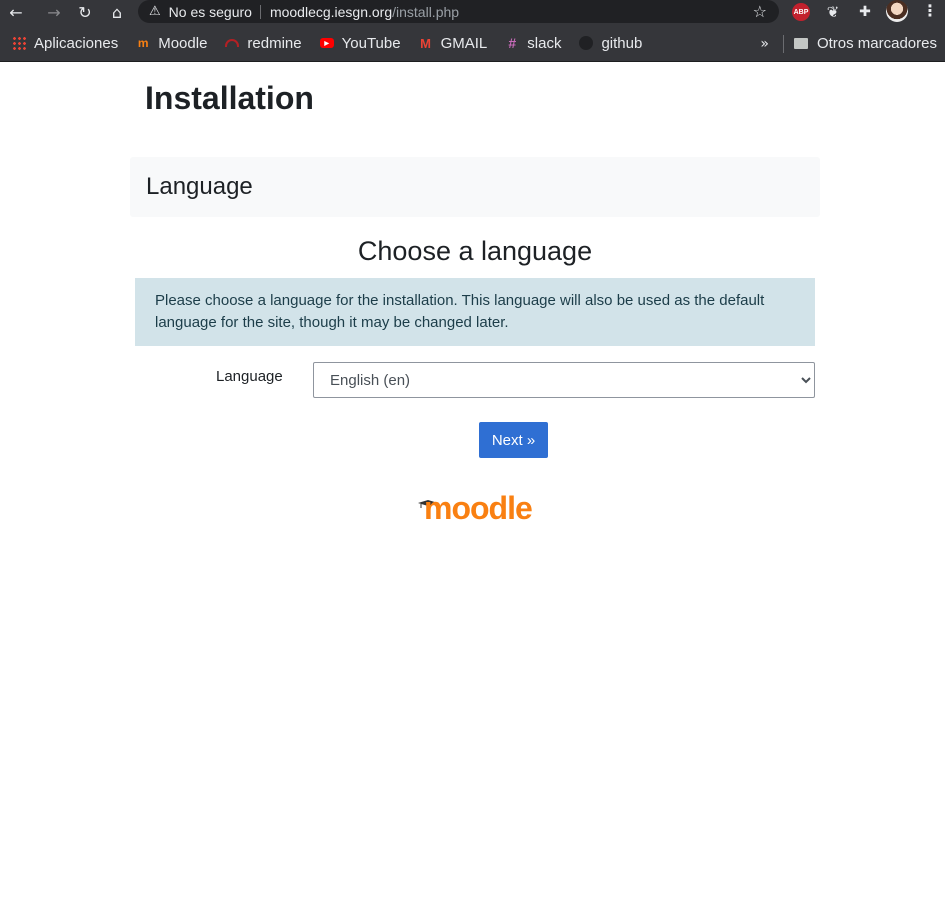 This screenshot has width=945, height=901. I want to click on bookmark-label: slack, so click(544, 43).